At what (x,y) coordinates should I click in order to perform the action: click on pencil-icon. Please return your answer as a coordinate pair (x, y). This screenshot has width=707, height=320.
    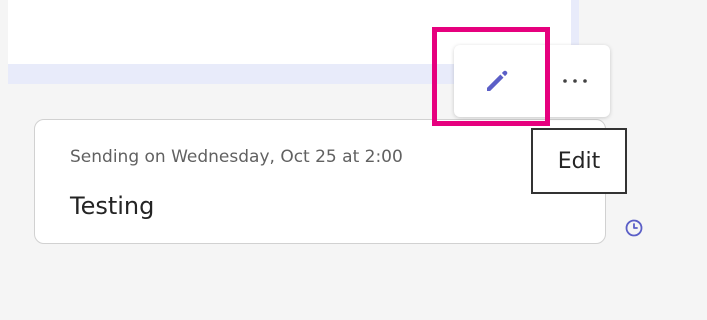
    Looking at the image, I should click on (497, 80).